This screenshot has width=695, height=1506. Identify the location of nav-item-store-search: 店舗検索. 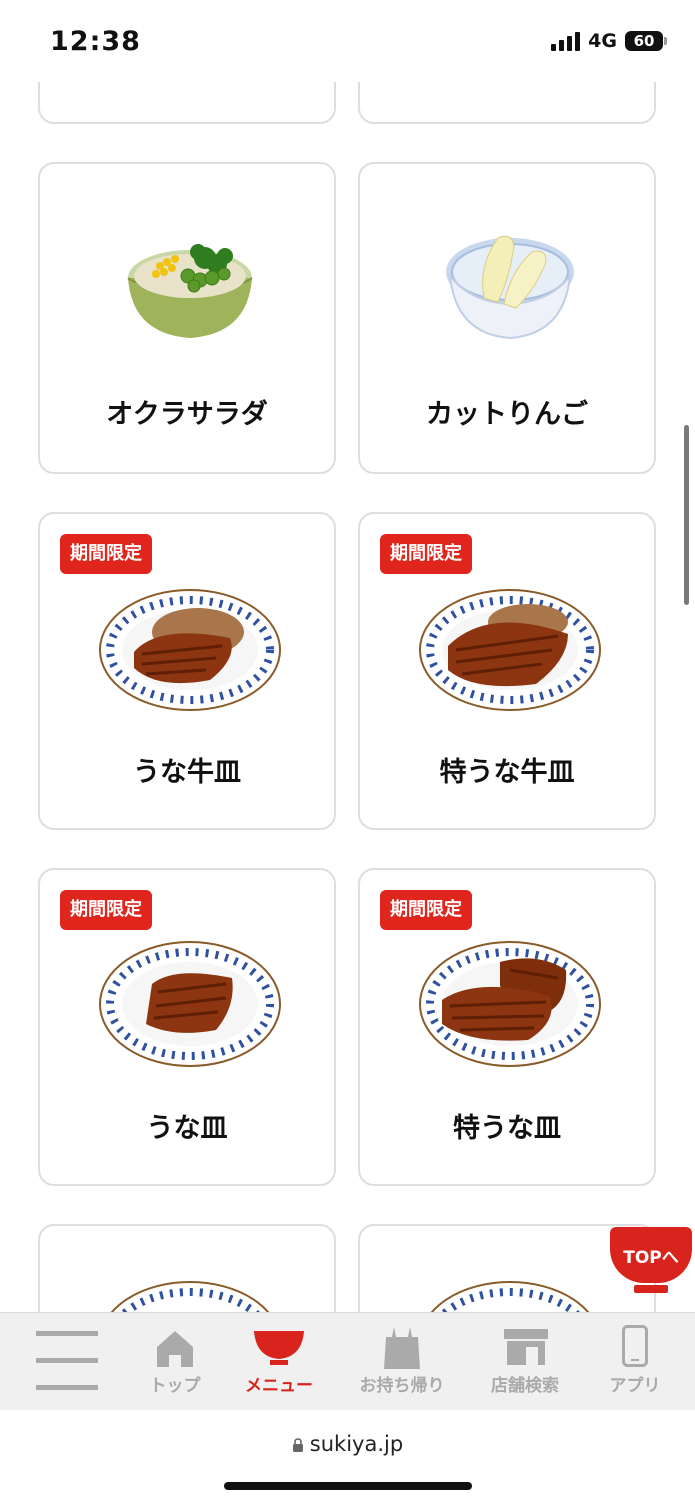
(525, 1362).